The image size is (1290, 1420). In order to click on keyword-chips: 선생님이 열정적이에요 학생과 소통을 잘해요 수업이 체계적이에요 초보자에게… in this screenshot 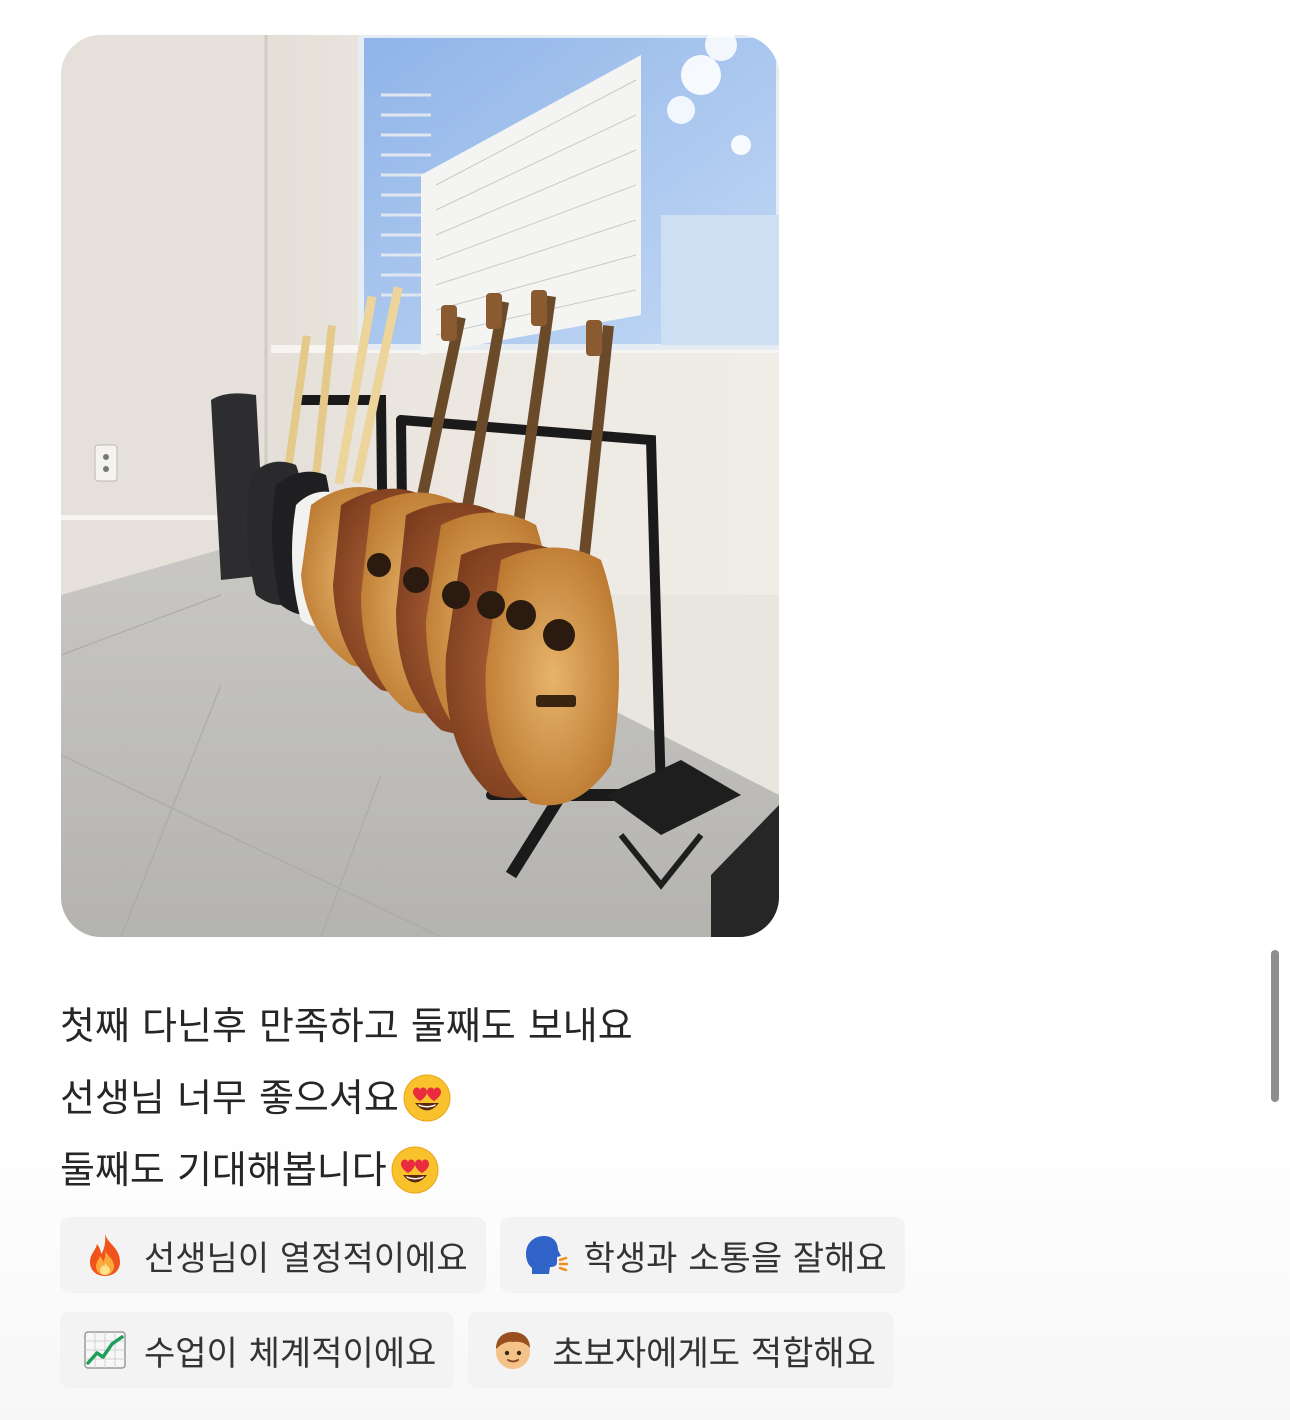, I will do `click(560, 1312)`.